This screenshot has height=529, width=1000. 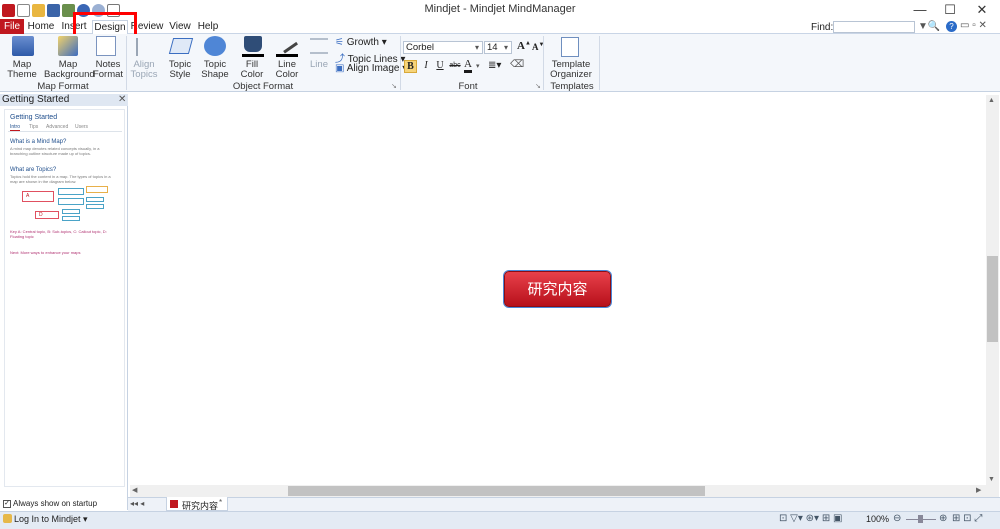 I want to click on pane-header: Getting Started, so click(x=64, y=100).